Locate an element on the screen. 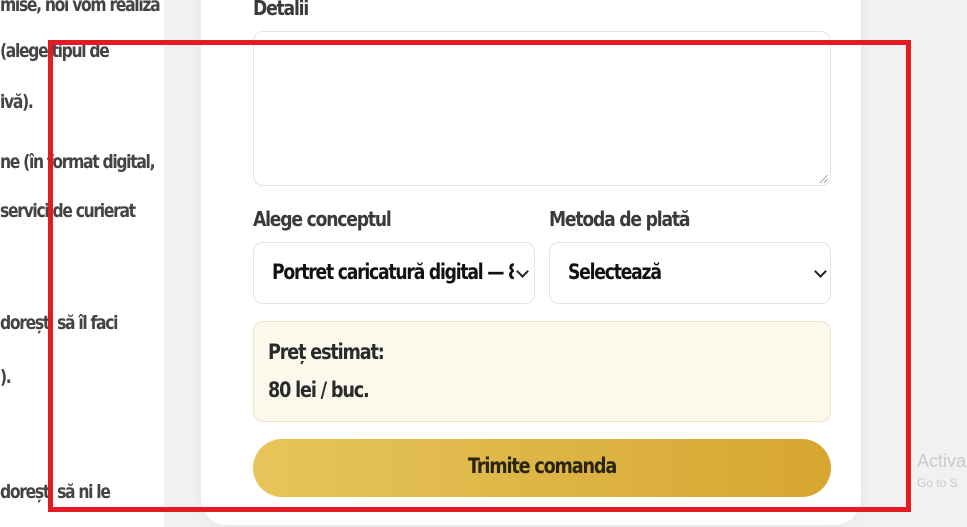  background-text-line: (alege tipul de is located at coordinates (55, 51).